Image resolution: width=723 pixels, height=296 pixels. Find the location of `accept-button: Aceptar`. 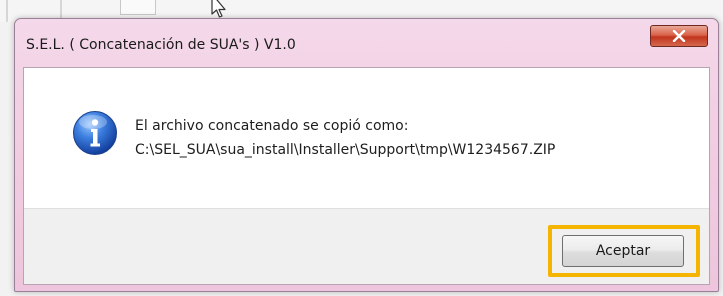

accept-button: Aceptar is located at coordinates (623, 251).